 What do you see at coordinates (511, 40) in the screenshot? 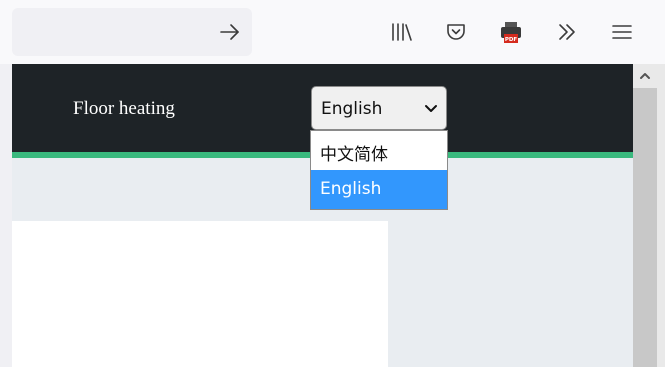
I see `pdf-badge-label: PDF` at bounding box center [511, 40].